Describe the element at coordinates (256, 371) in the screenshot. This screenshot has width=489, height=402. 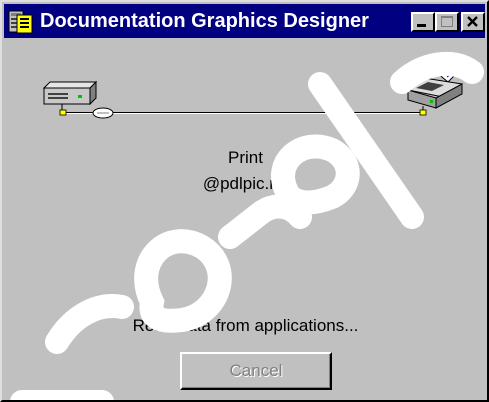
I see `cancel-button: Cancel` at that location.